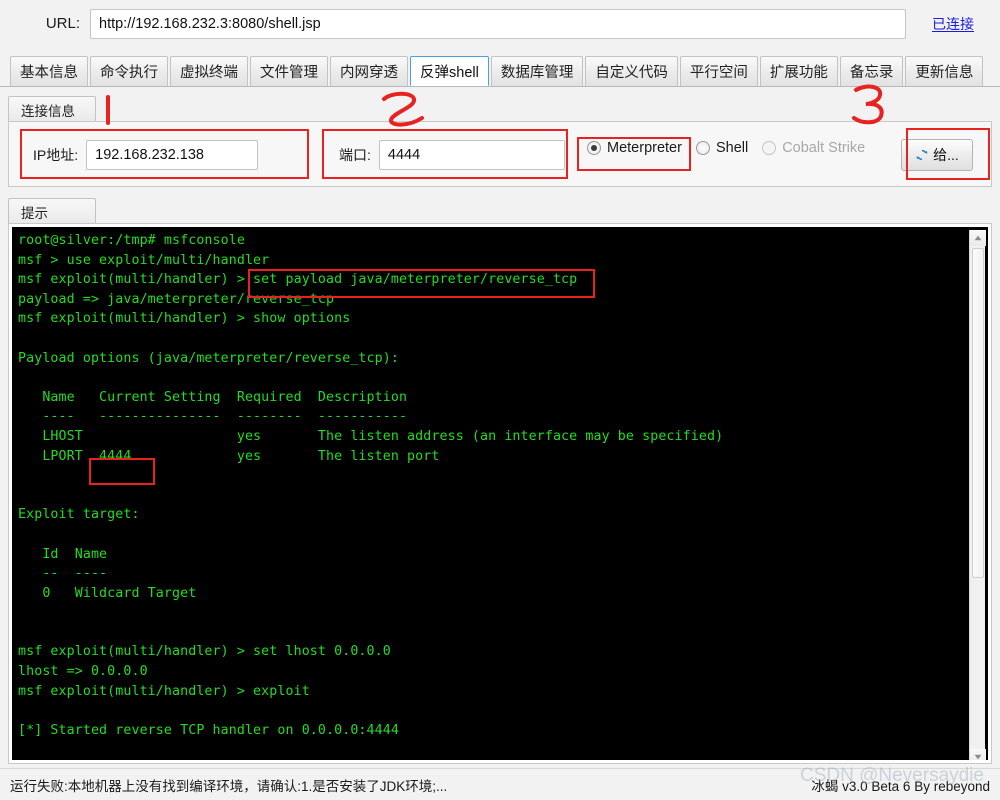 The width and height of the screenshot is (1000, 800). Describe the element at coordinates (900, 786) in the screenshot. I see `app-version-label: 冰蝎 v3.0 Beta 6 By rebeyond` at that location.